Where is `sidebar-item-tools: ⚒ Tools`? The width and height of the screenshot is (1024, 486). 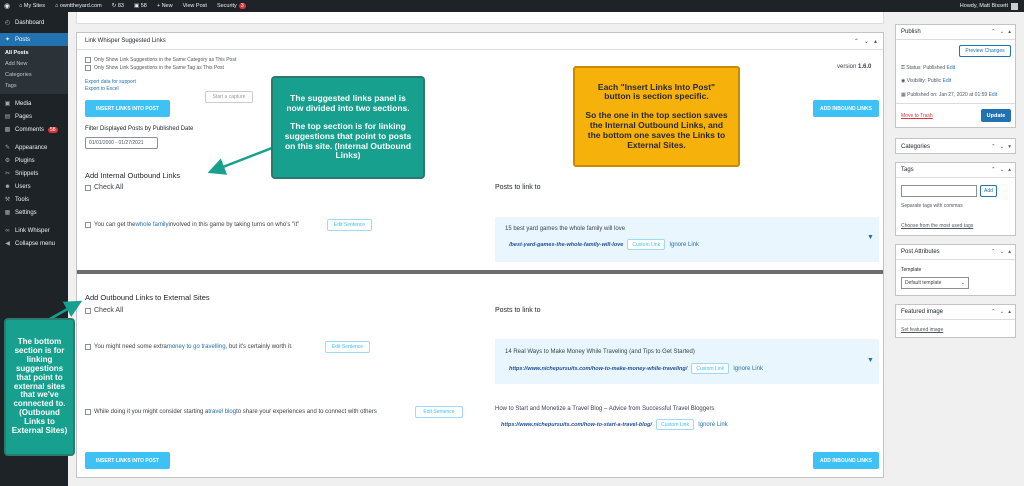
sidebar-item-tools: ⚒ Tools is located at coordinates (34, 199).